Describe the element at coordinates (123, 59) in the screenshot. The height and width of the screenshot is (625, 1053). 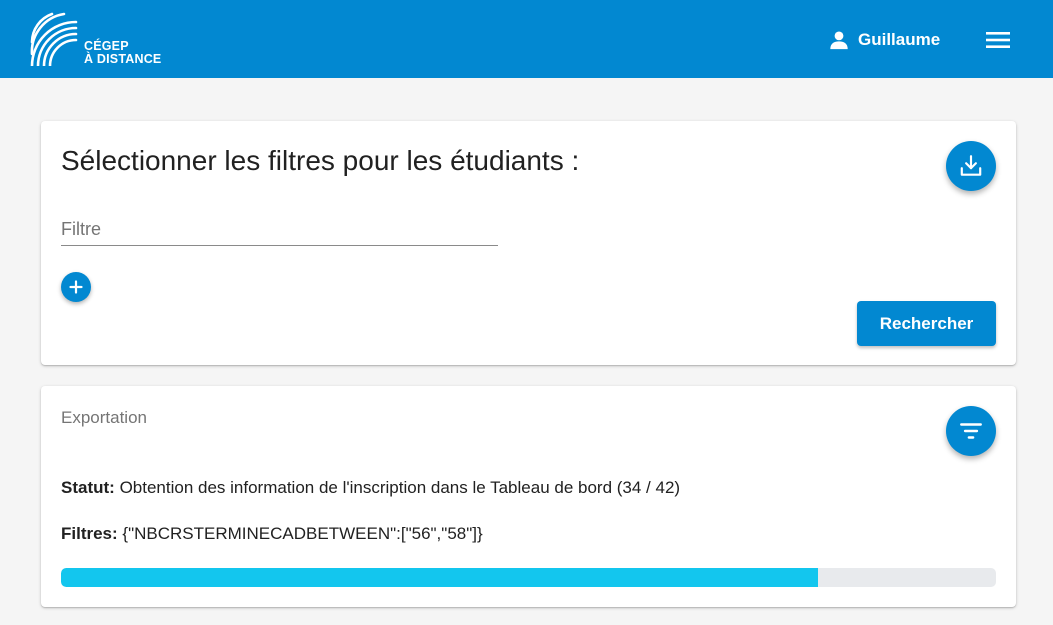
I see `logo-line-2: À DISTANCE` at that location.